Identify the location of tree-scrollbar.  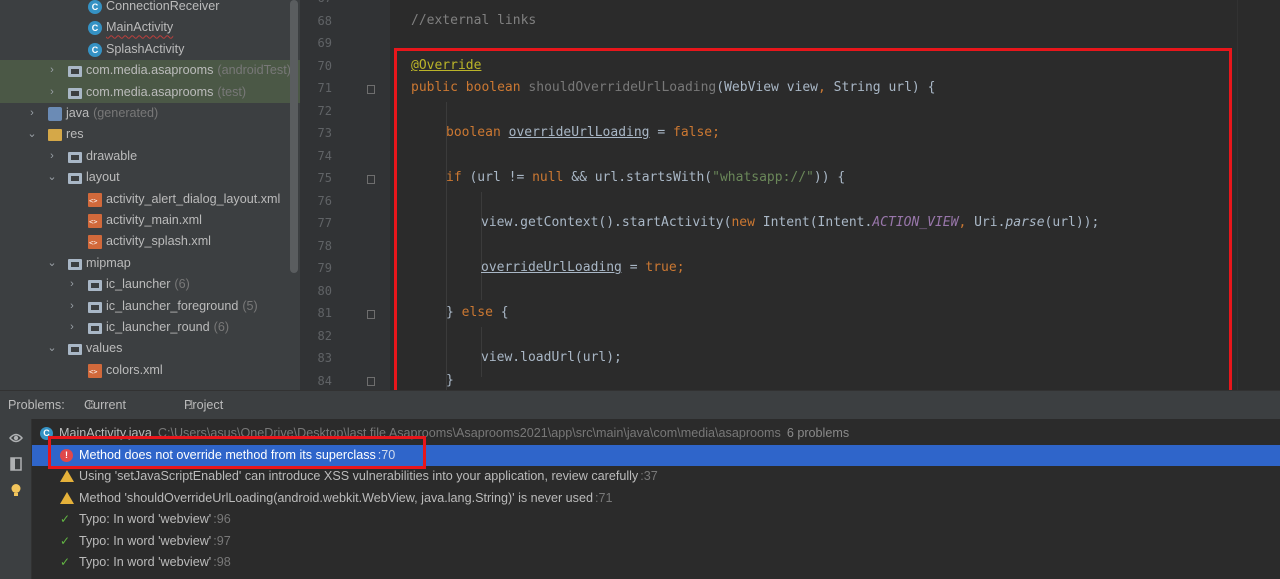
(294, 136).